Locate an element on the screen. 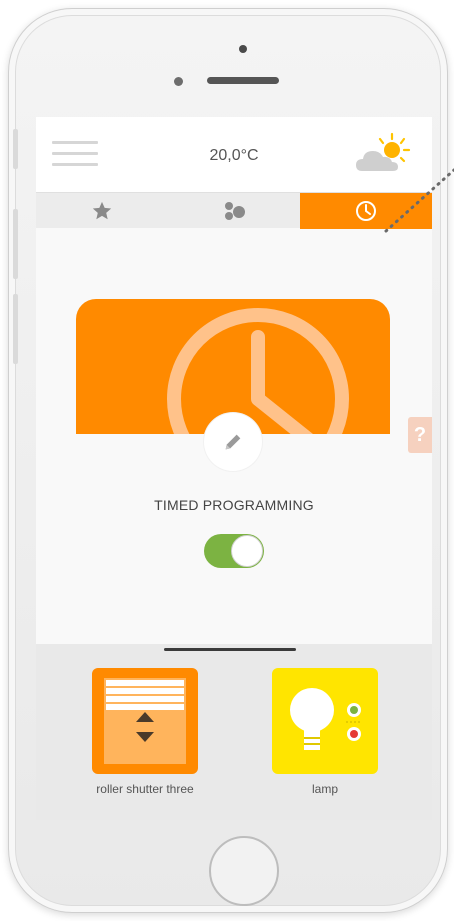 Image resolution: width=454 pixels, height=921 pixels. edit-button is located at coordinates (233, 442).